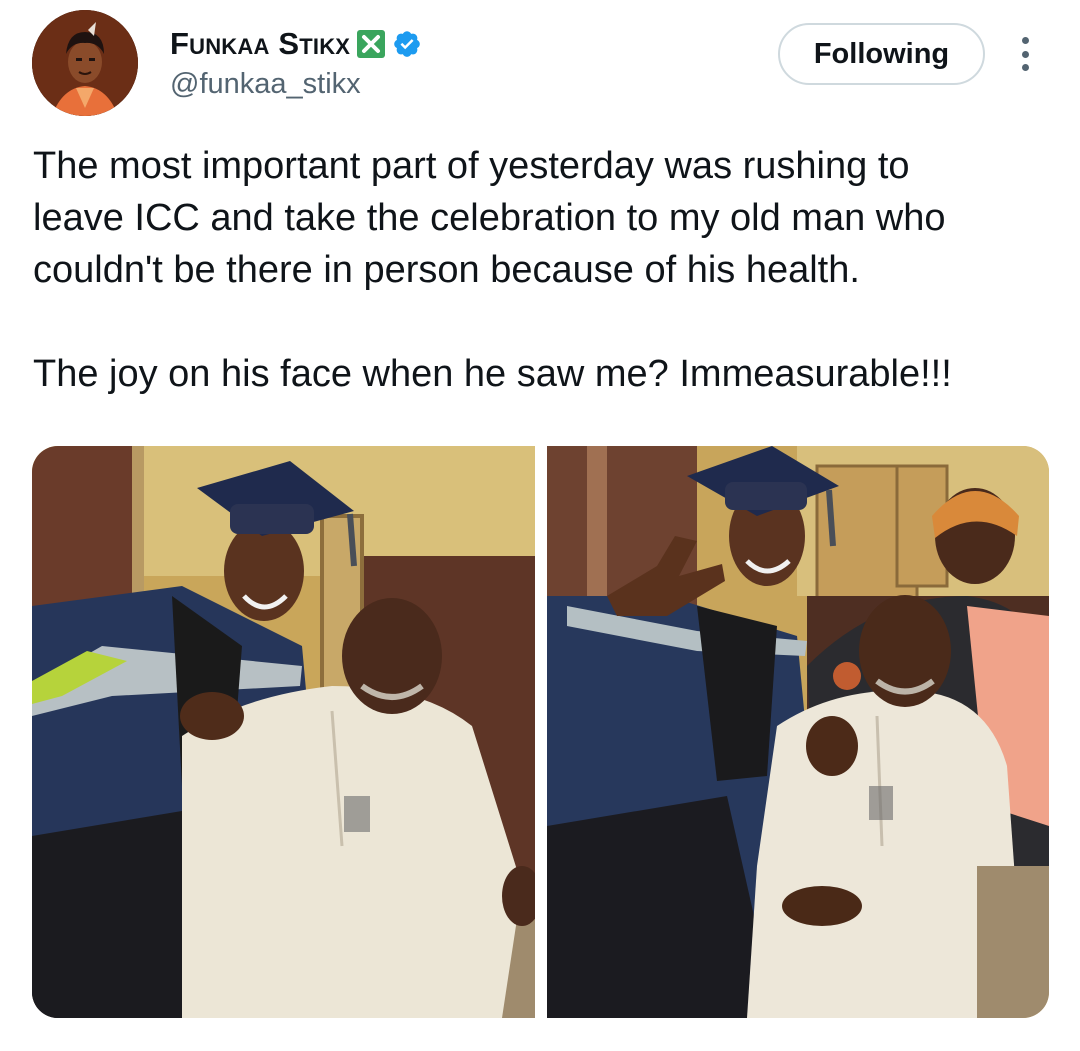  I want to click on author-handle: @funkaa_stikx, so click(265, 84).